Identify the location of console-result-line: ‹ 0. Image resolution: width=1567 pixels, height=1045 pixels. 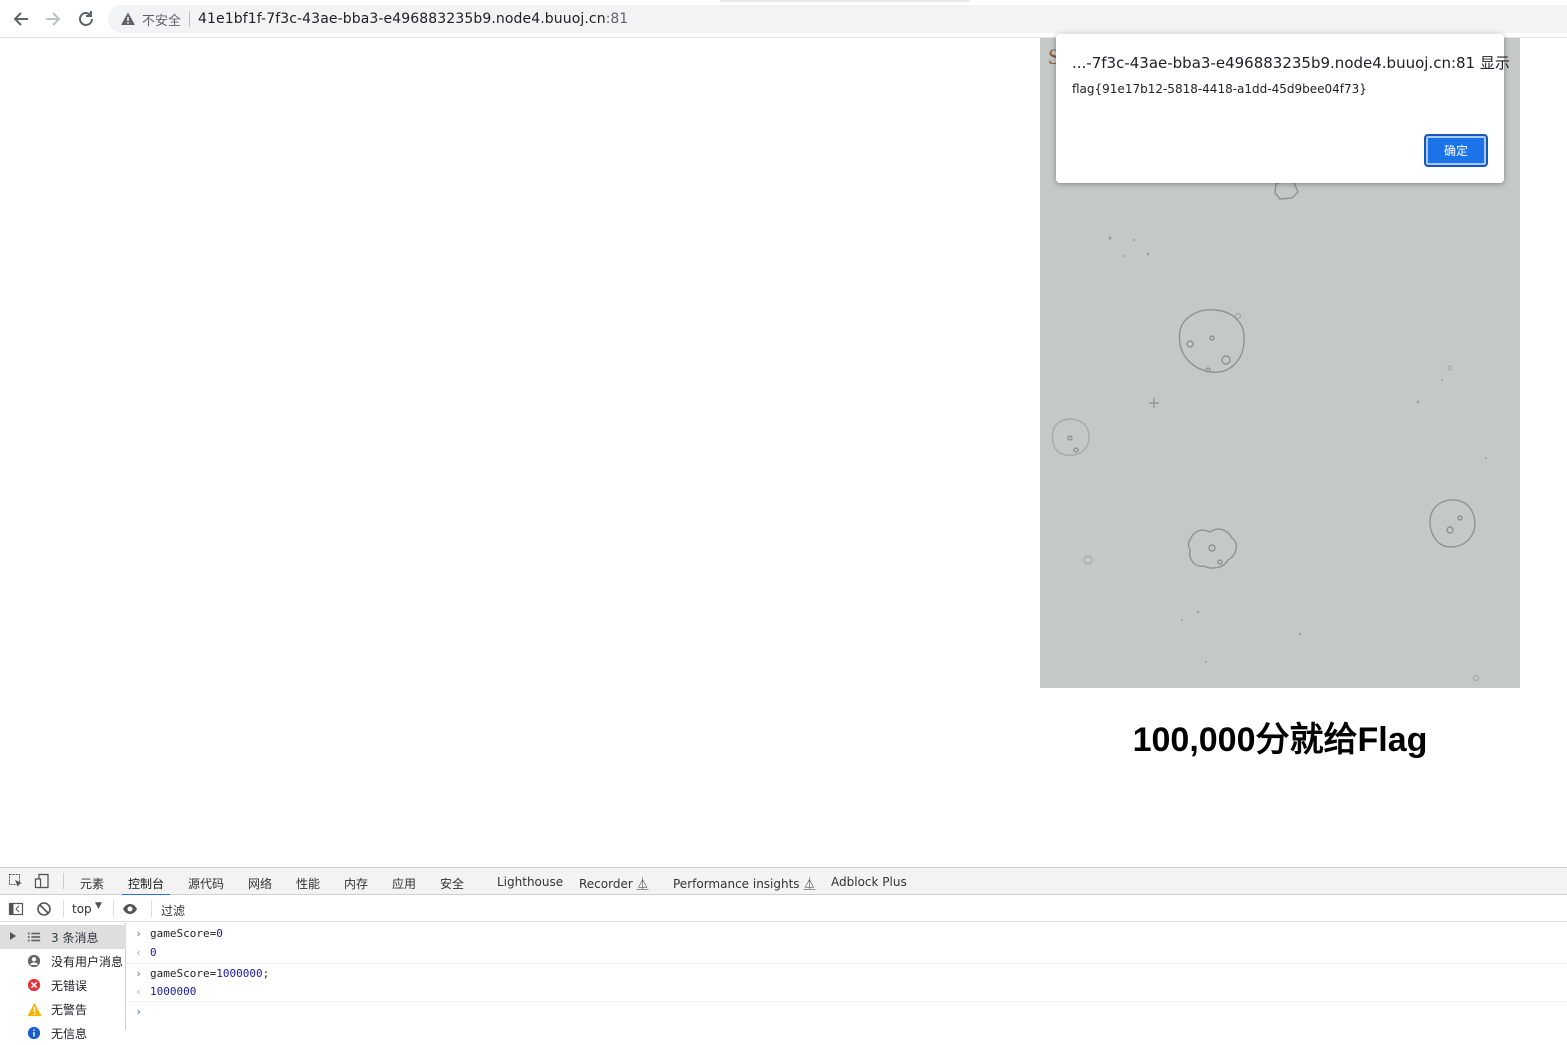
(847, 952).